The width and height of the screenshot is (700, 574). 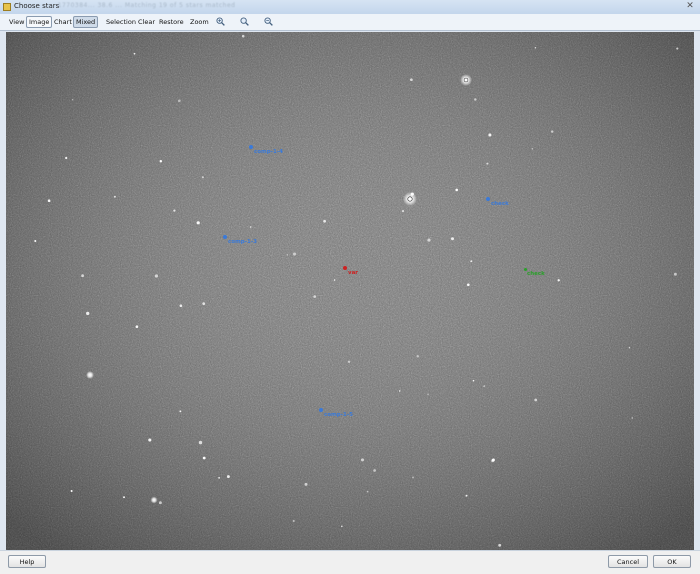 I want to click on mixed-view-button: Mixed, so click(x=86, y=22).